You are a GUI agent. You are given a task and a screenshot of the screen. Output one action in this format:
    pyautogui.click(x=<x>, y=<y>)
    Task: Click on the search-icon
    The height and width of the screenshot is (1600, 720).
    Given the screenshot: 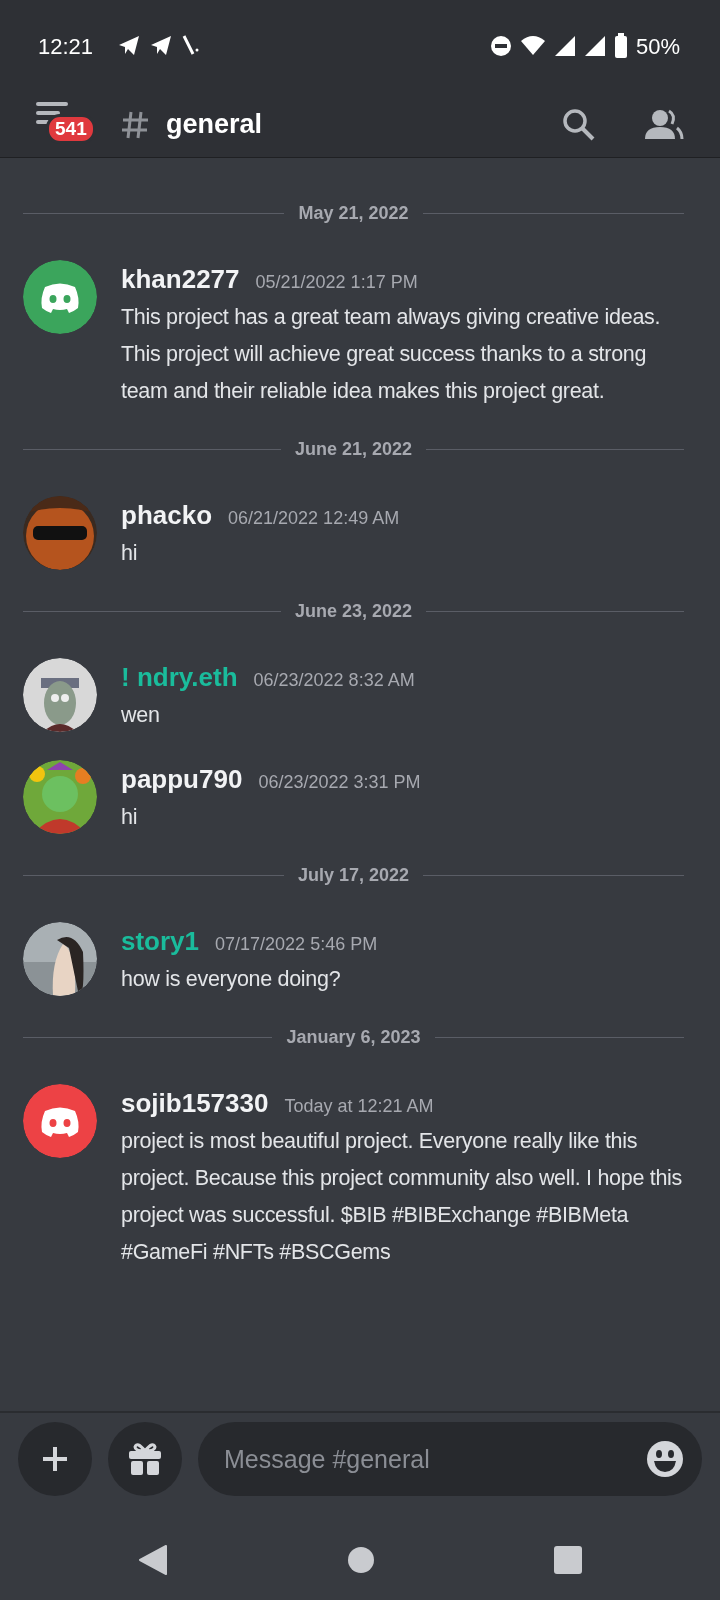 What is the action you would take?
    pyautogui.click(x=579, y=124)
    